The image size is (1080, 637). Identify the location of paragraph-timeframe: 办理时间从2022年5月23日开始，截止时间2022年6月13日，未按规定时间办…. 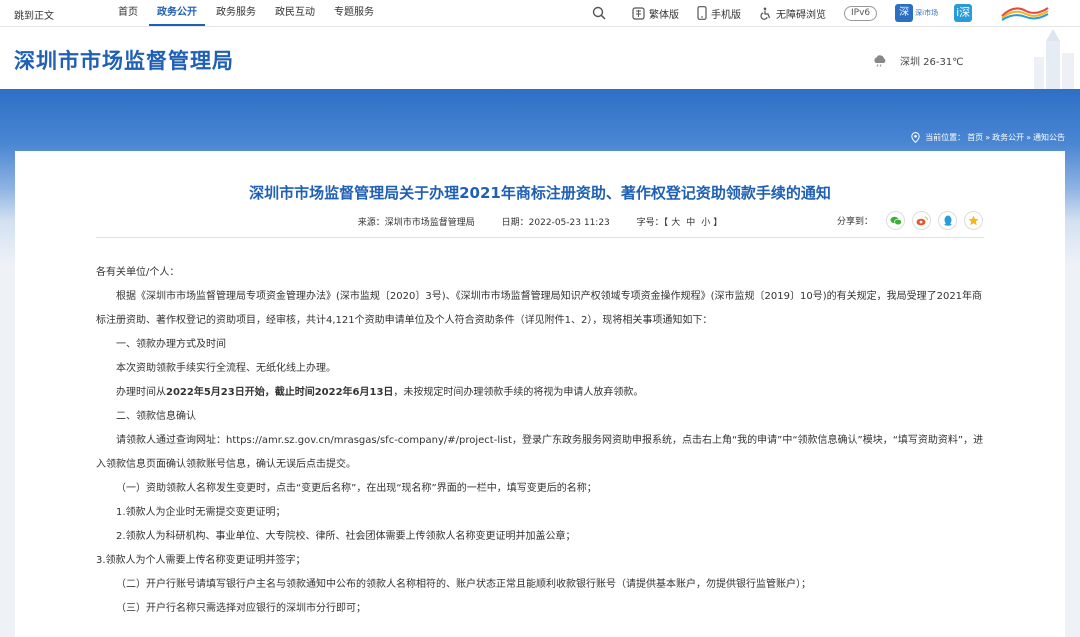
(542, 393).